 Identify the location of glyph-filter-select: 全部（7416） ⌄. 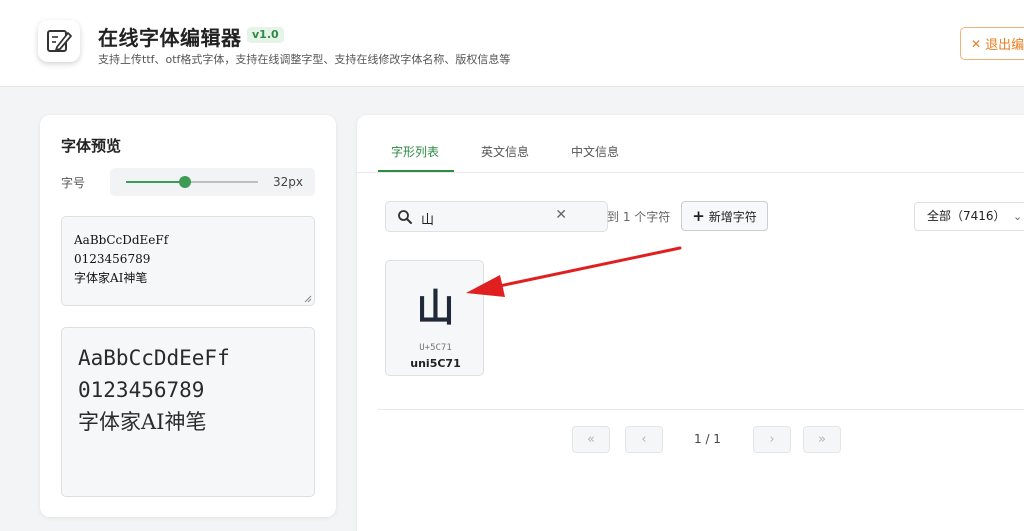
(969, 216).